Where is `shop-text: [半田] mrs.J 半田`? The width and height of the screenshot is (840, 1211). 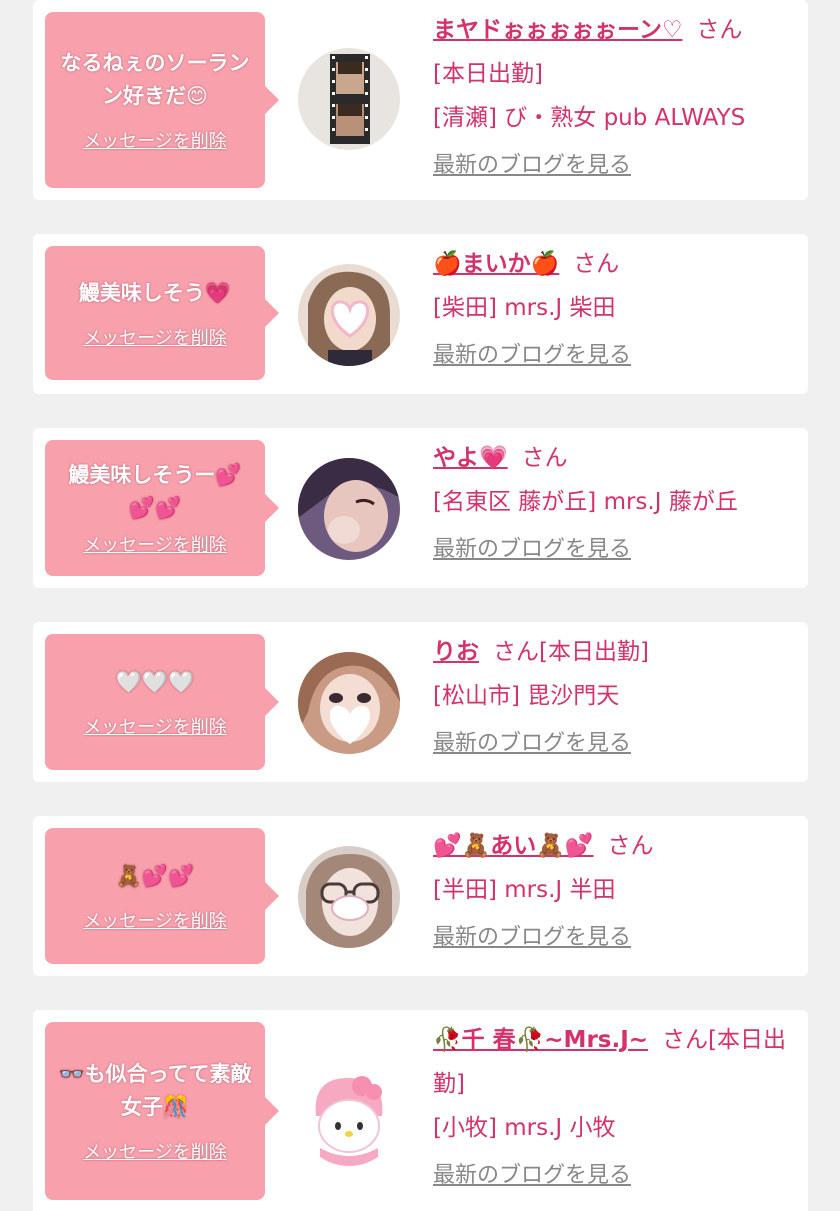
shop-text: [半田] mrs.J 半田 is located at coordinates (524, 890).